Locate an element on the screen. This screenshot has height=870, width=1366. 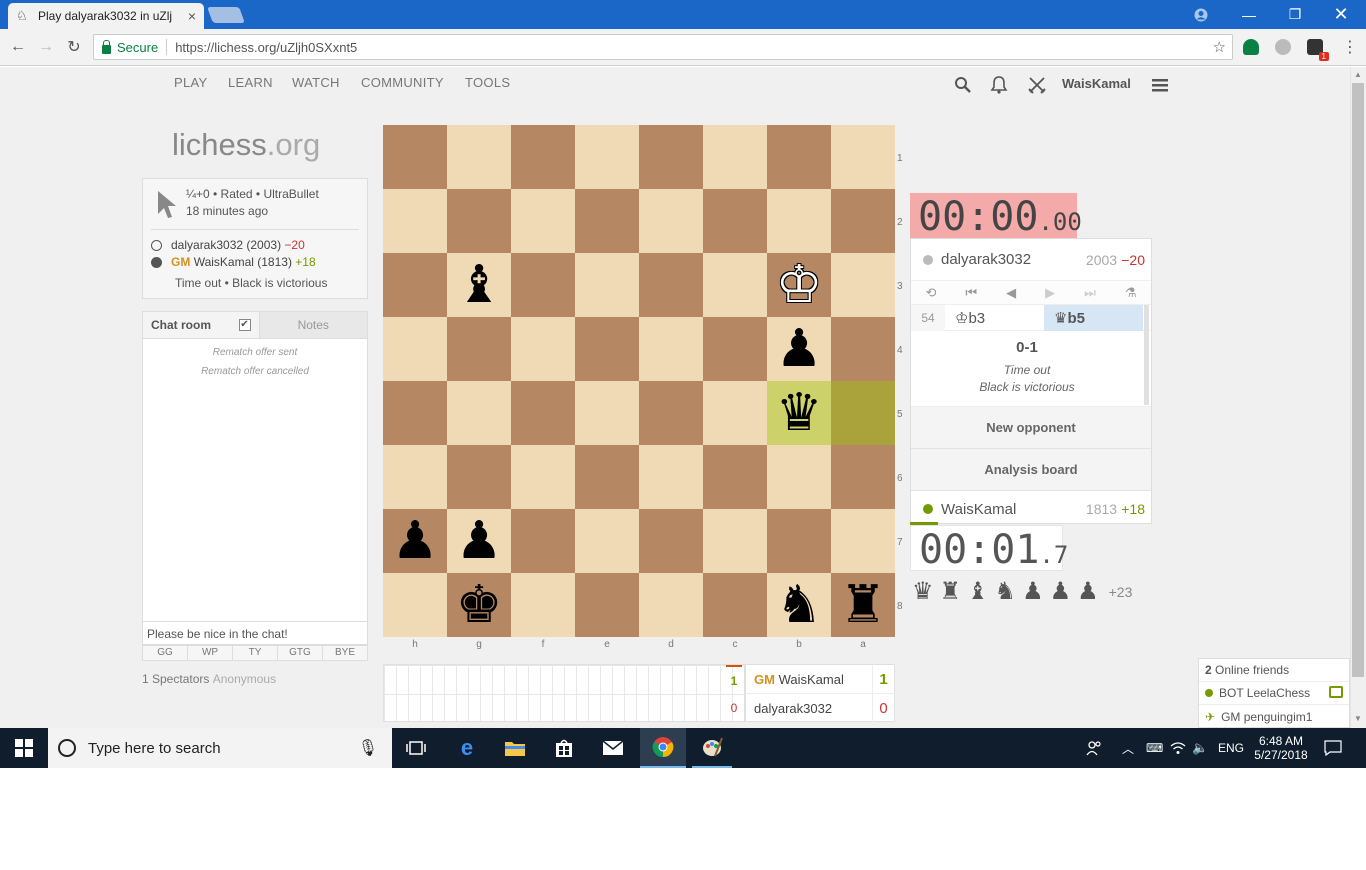
search-icon is located at coordinates (963, 85).